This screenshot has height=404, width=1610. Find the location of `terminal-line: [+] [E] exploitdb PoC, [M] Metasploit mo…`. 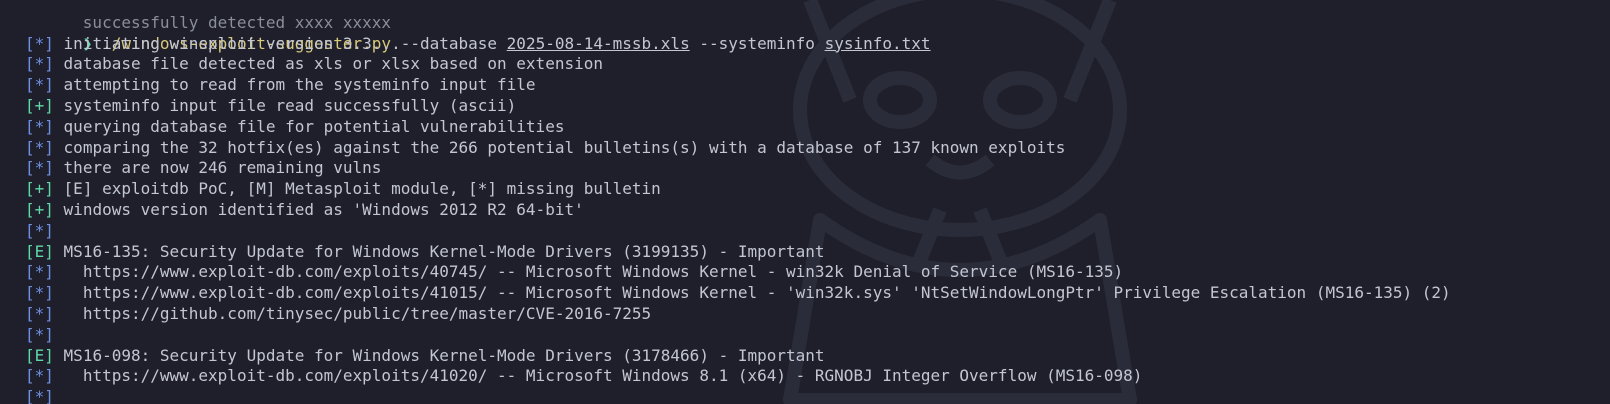

terminal-line: [+] [E] exploitdb PoC, [M] Metasploit mo… is located at coordinates (817, 189).